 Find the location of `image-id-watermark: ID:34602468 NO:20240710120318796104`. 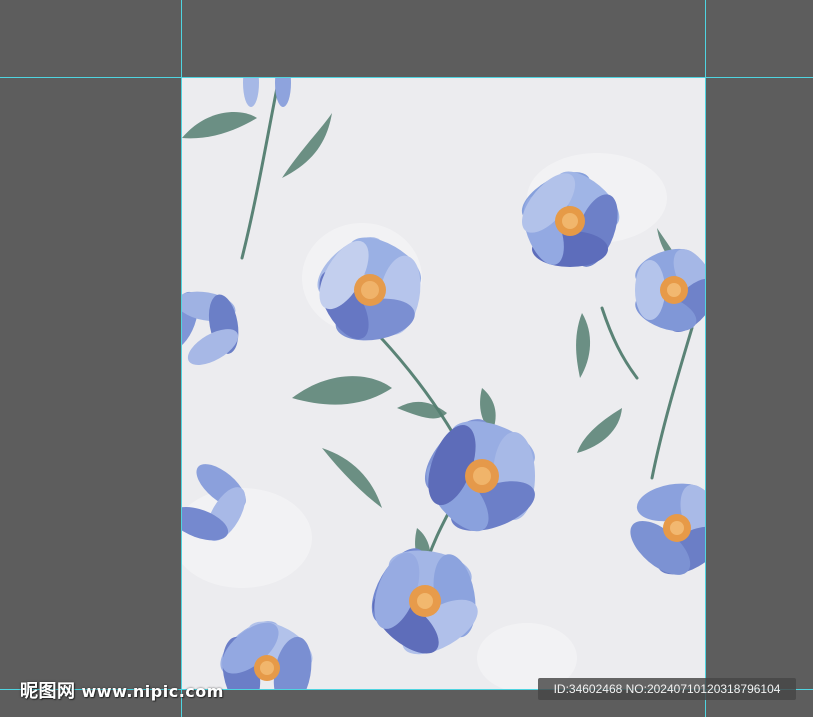

image-id-watermark: ID:34602468 NO:20240710120318796104 is located at coordinates (667, 689).